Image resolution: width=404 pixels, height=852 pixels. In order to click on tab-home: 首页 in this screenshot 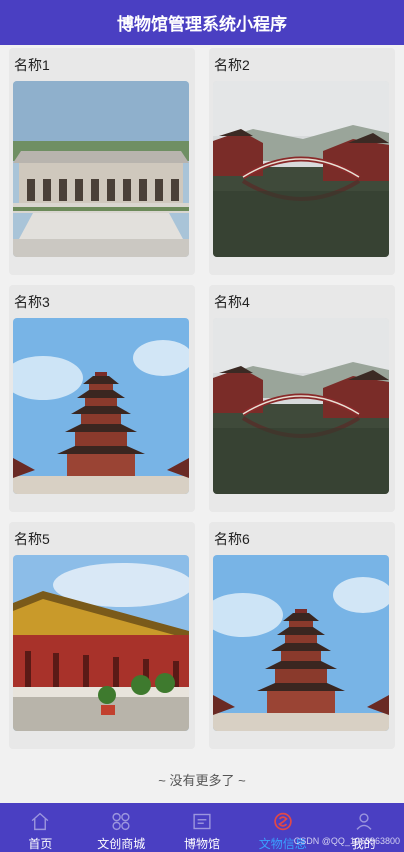, I will do `click(40, 827)`.